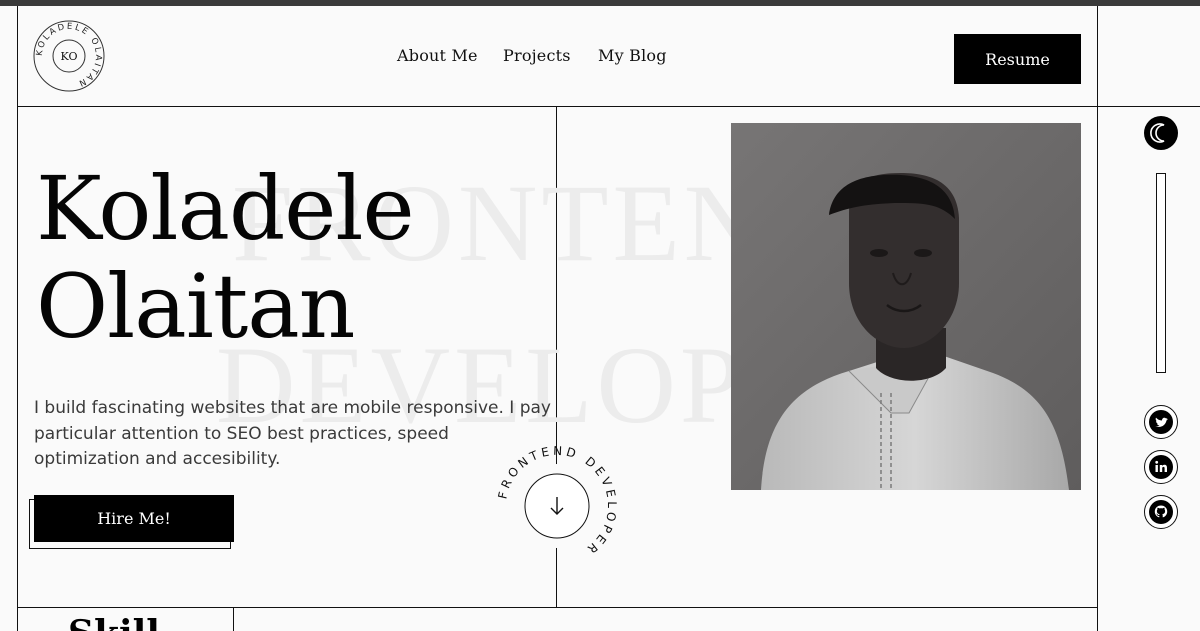  What do you see at coordinates (17, 318) in the screenshot?
I see `frame-left-border` at bounding box center [17, 318].